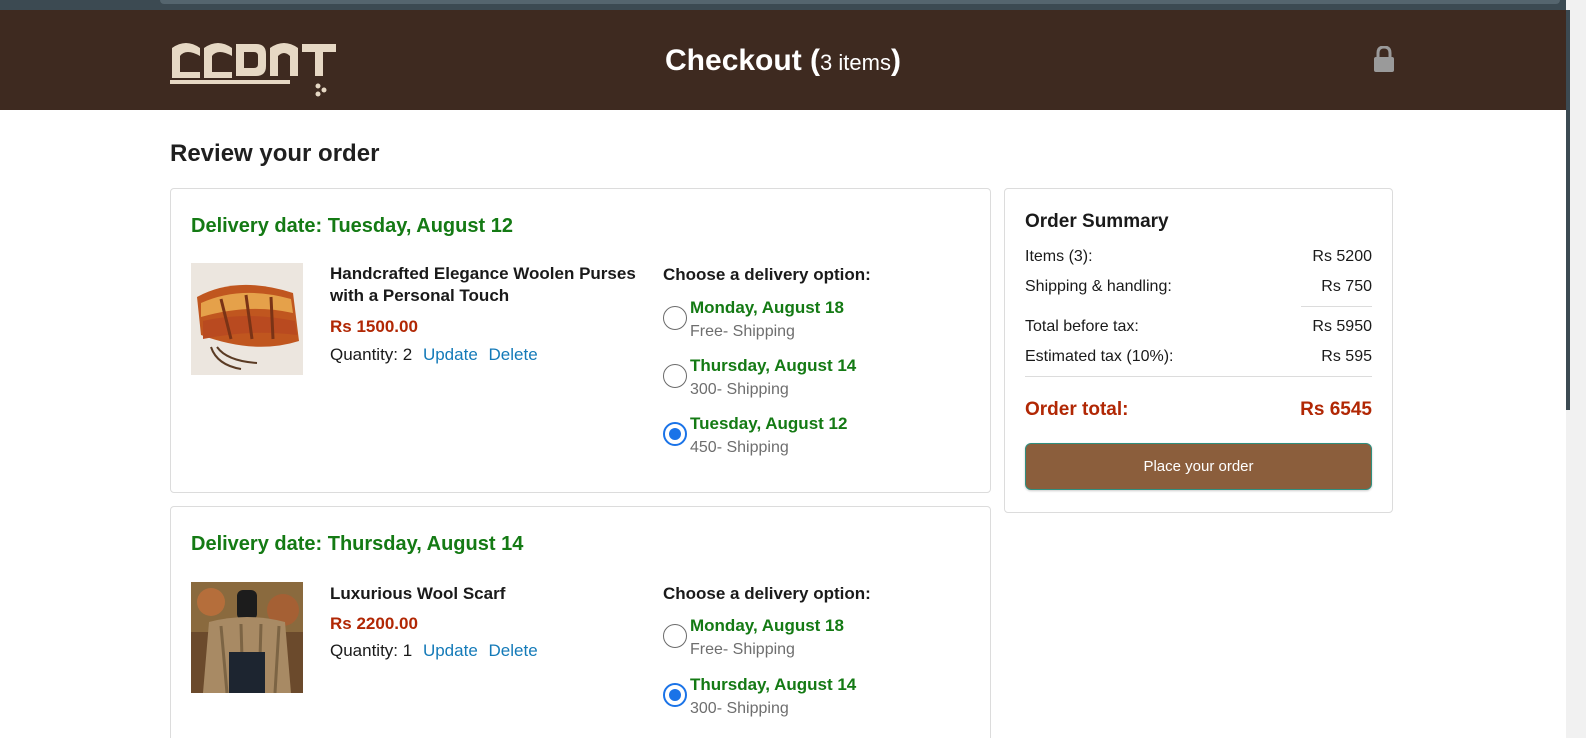  What do you see at coordinates (371, 354) in the screenshot?
I see `quantity-label: Quantity: 2` at bounding box center [371, 354].